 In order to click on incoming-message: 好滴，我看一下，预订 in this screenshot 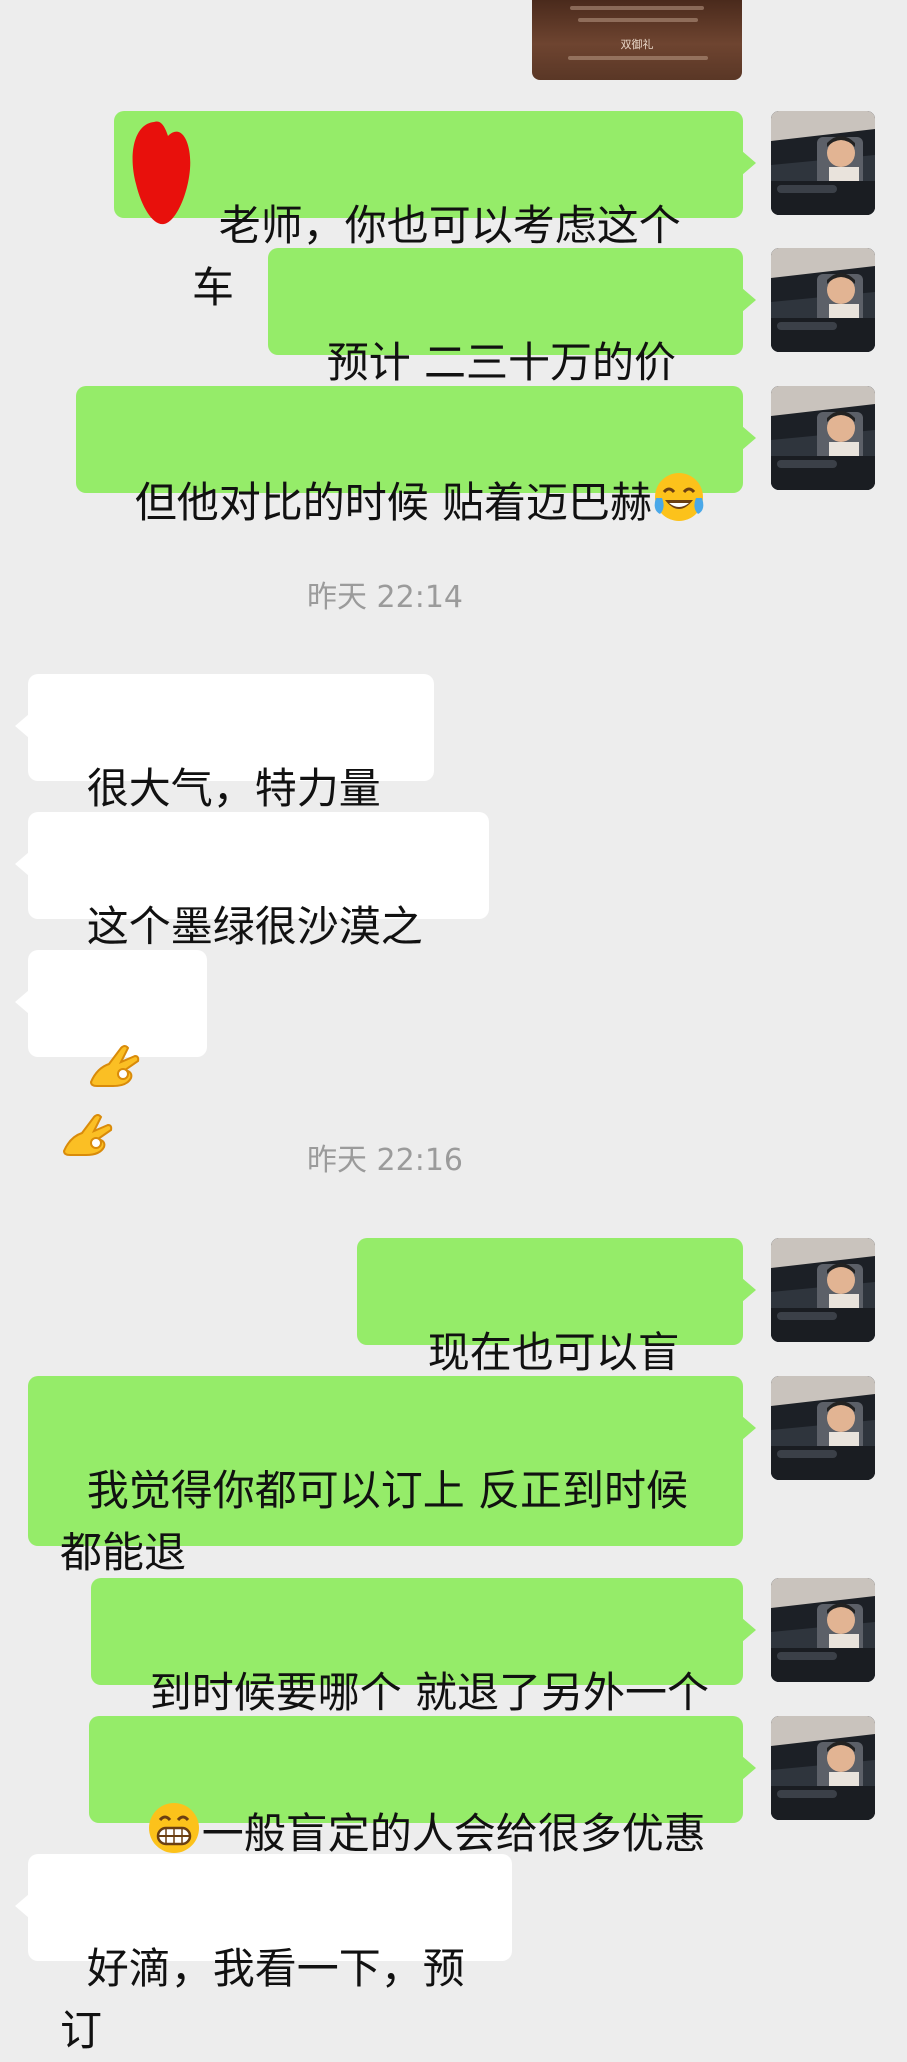, I will do `click(263, 1954)`.